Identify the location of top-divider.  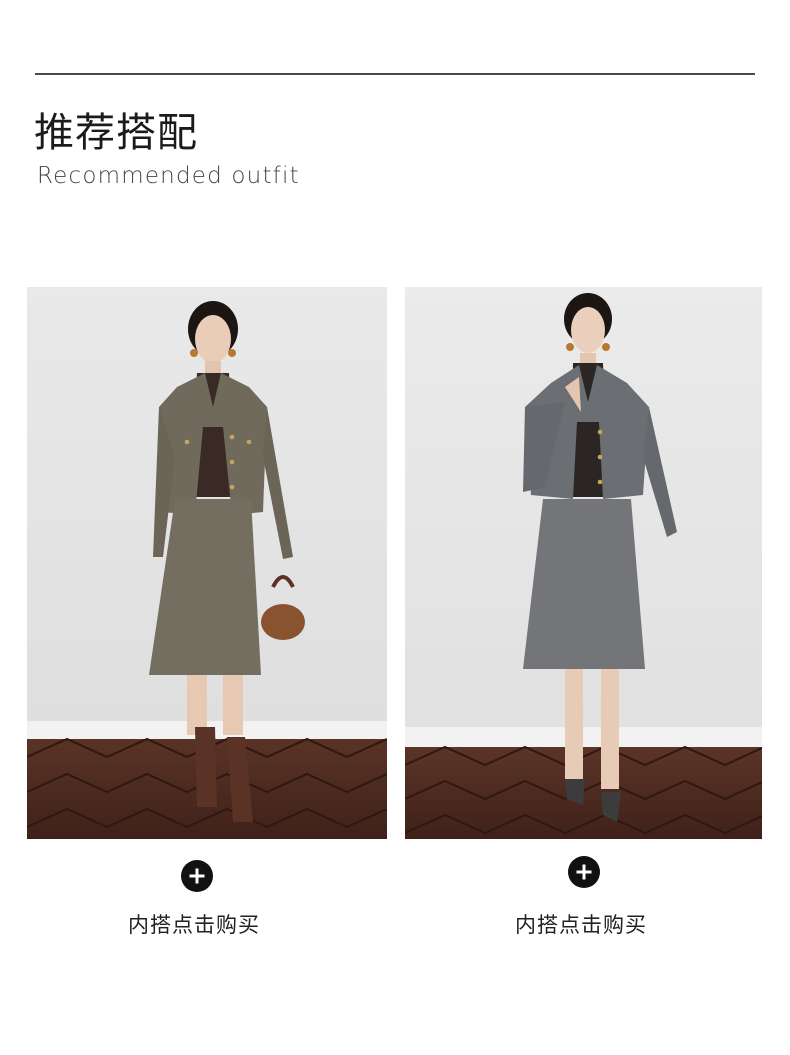
(395, 74).